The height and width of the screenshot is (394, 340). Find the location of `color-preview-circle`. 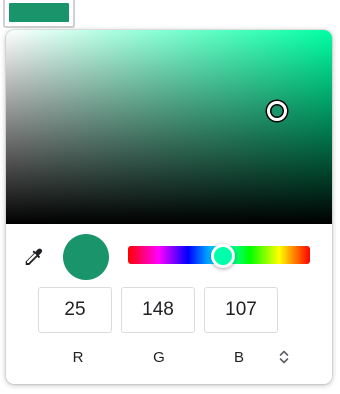

color-preview-circle is located at coordinates (86, 257).